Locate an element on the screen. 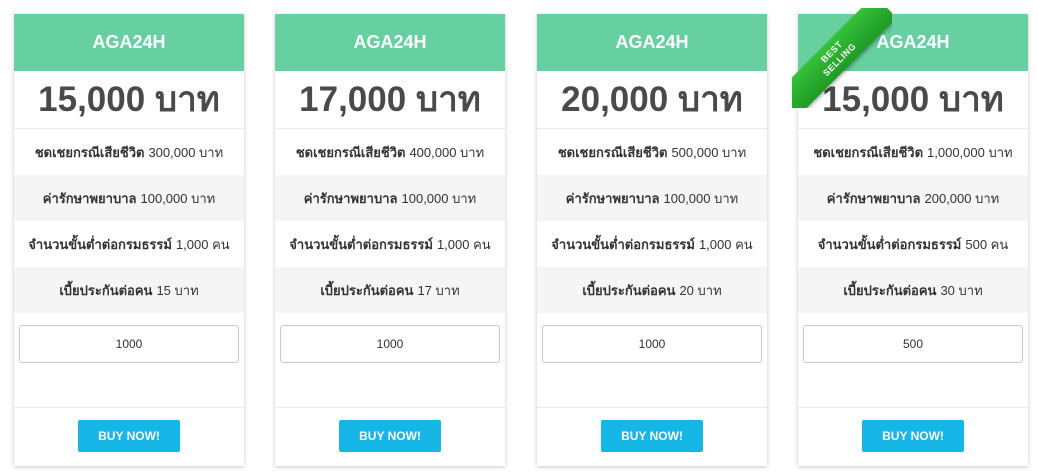 This screenshot has height=474, width=1038. feature-value: 17 บาท is located at coordinates (438, 290).